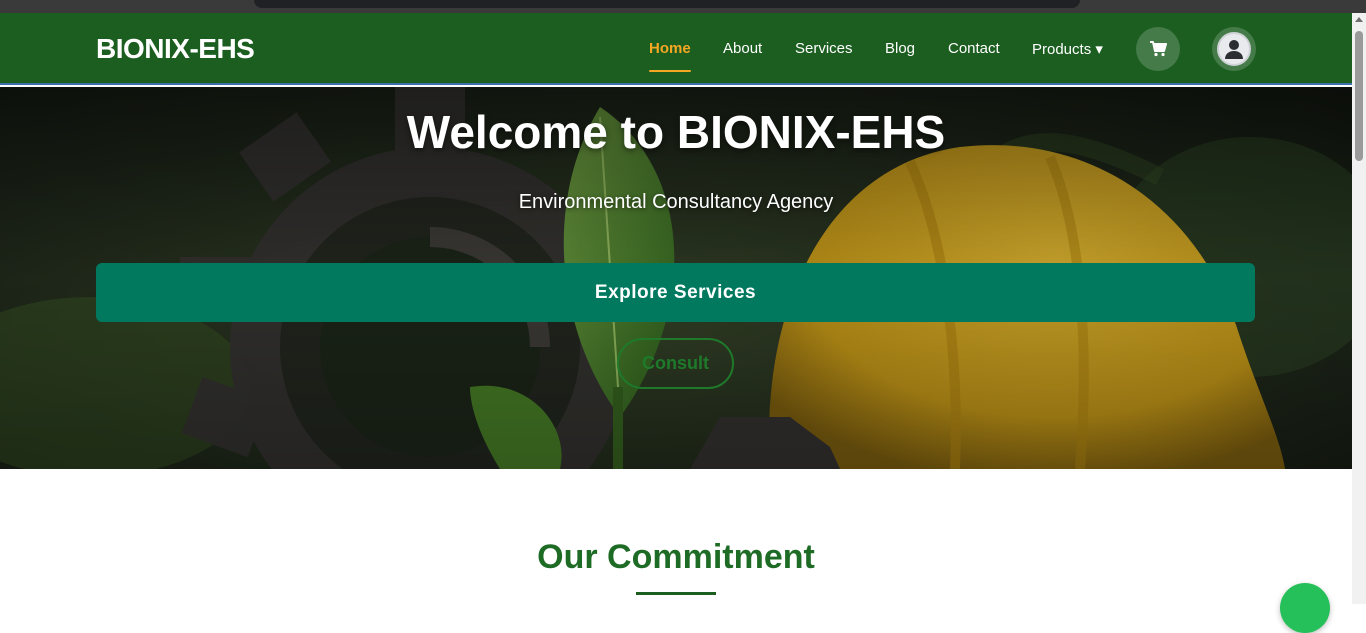 This screenshot has width=1366, height=633. I want to click on nav-link-products-dropdown: Products ▾, so click(1067, 49).